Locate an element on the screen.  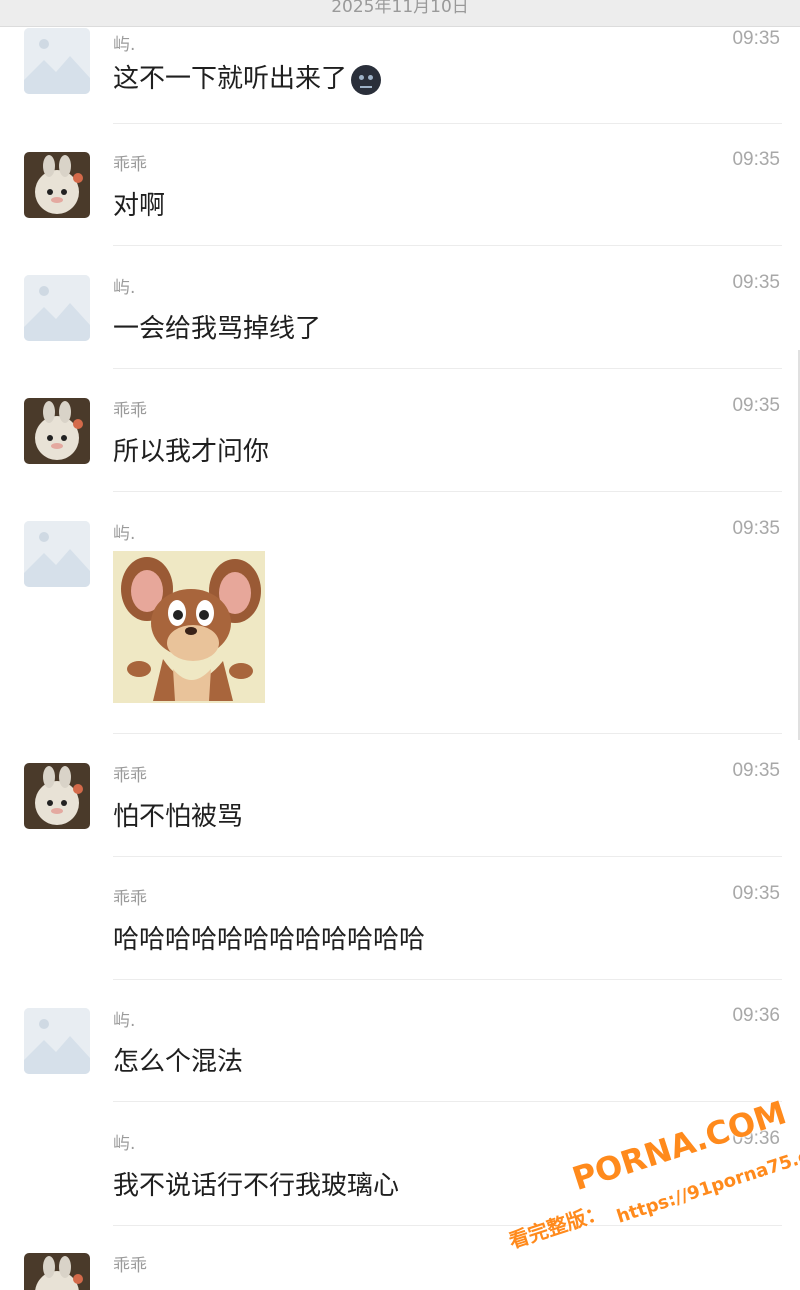
chat-message: 乖乖 is located at coordinates (400, 1258).